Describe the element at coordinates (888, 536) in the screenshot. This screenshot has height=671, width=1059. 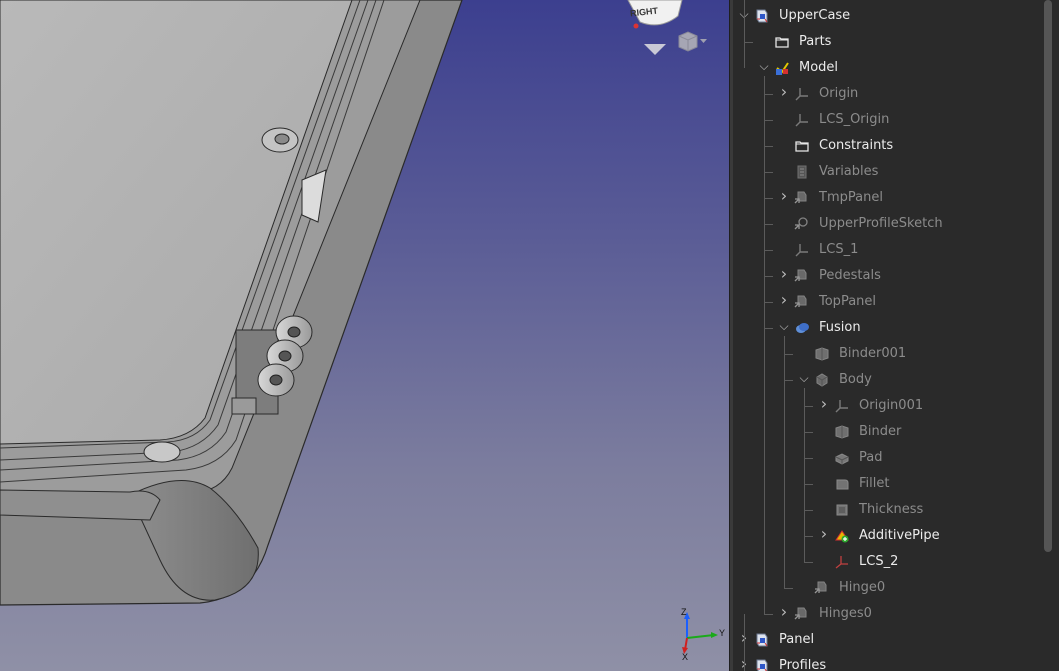
I see `tree-item-additivepipe: › AdditivePipe` at that location.